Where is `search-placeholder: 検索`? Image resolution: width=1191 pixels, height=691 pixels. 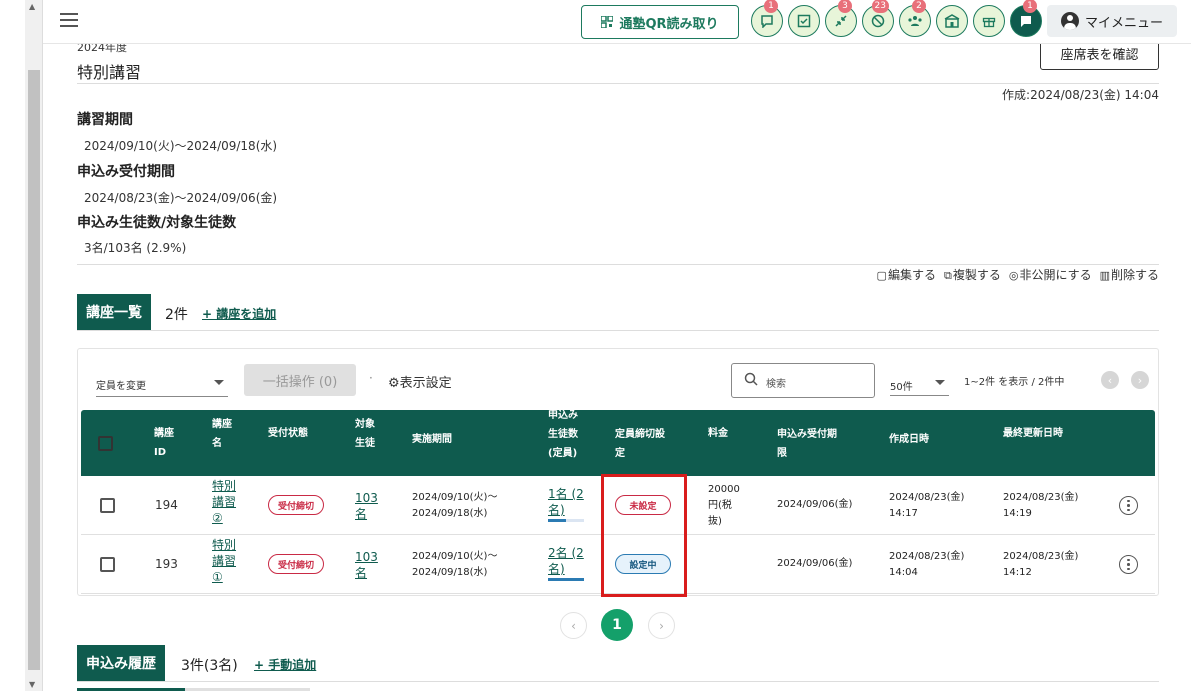
search-placeholder: 検索 is located at coordinates (776, 384).